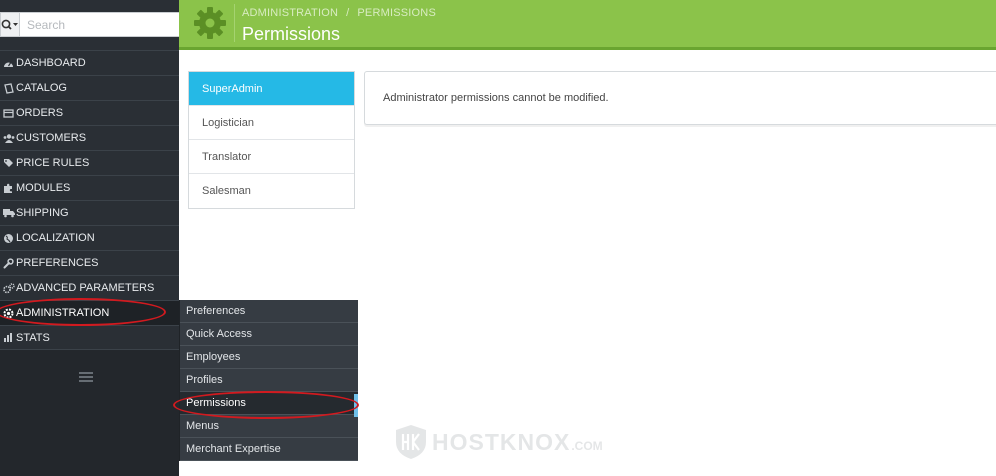 This screenshot has height=476, width=996. I want to click on submenu-active-indicator, so click(356, 405).